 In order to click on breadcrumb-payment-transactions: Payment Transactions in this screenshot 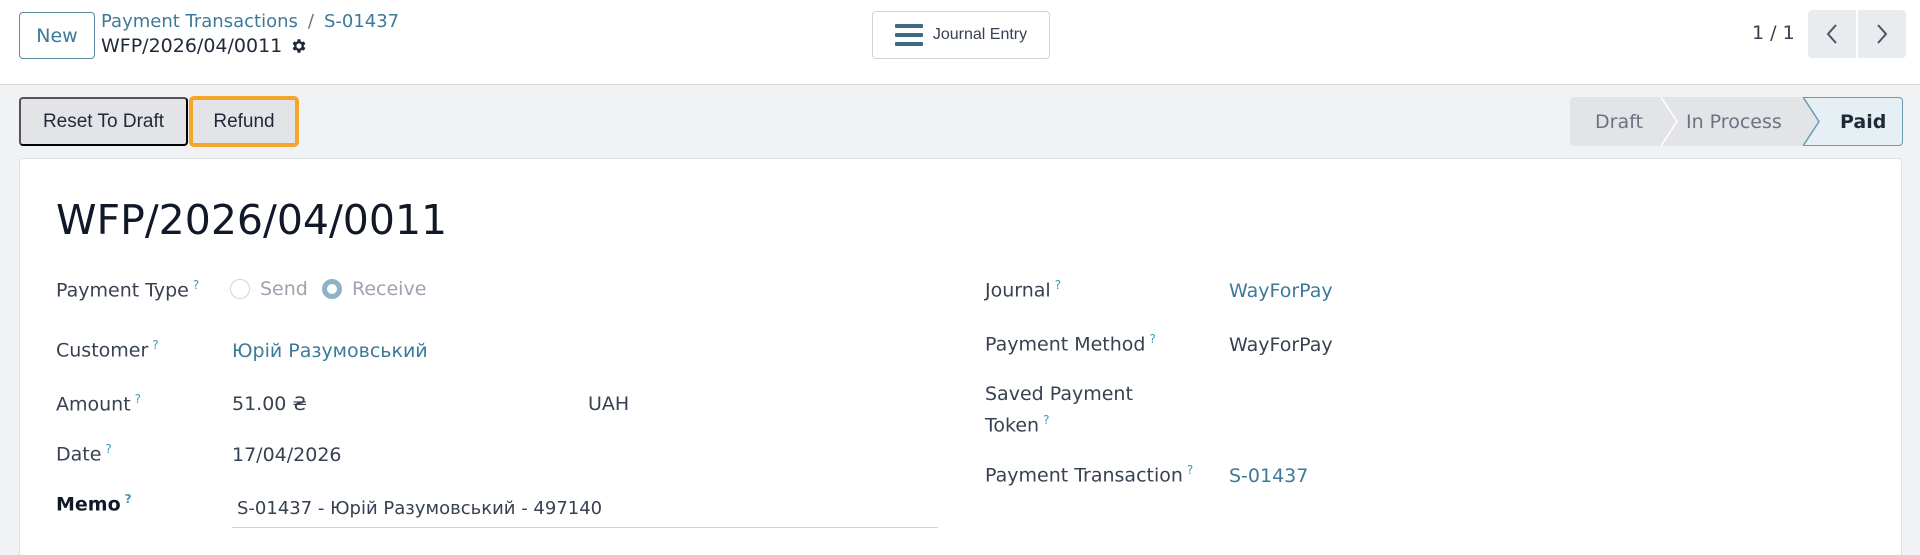, I will do `click(199, 21)`.